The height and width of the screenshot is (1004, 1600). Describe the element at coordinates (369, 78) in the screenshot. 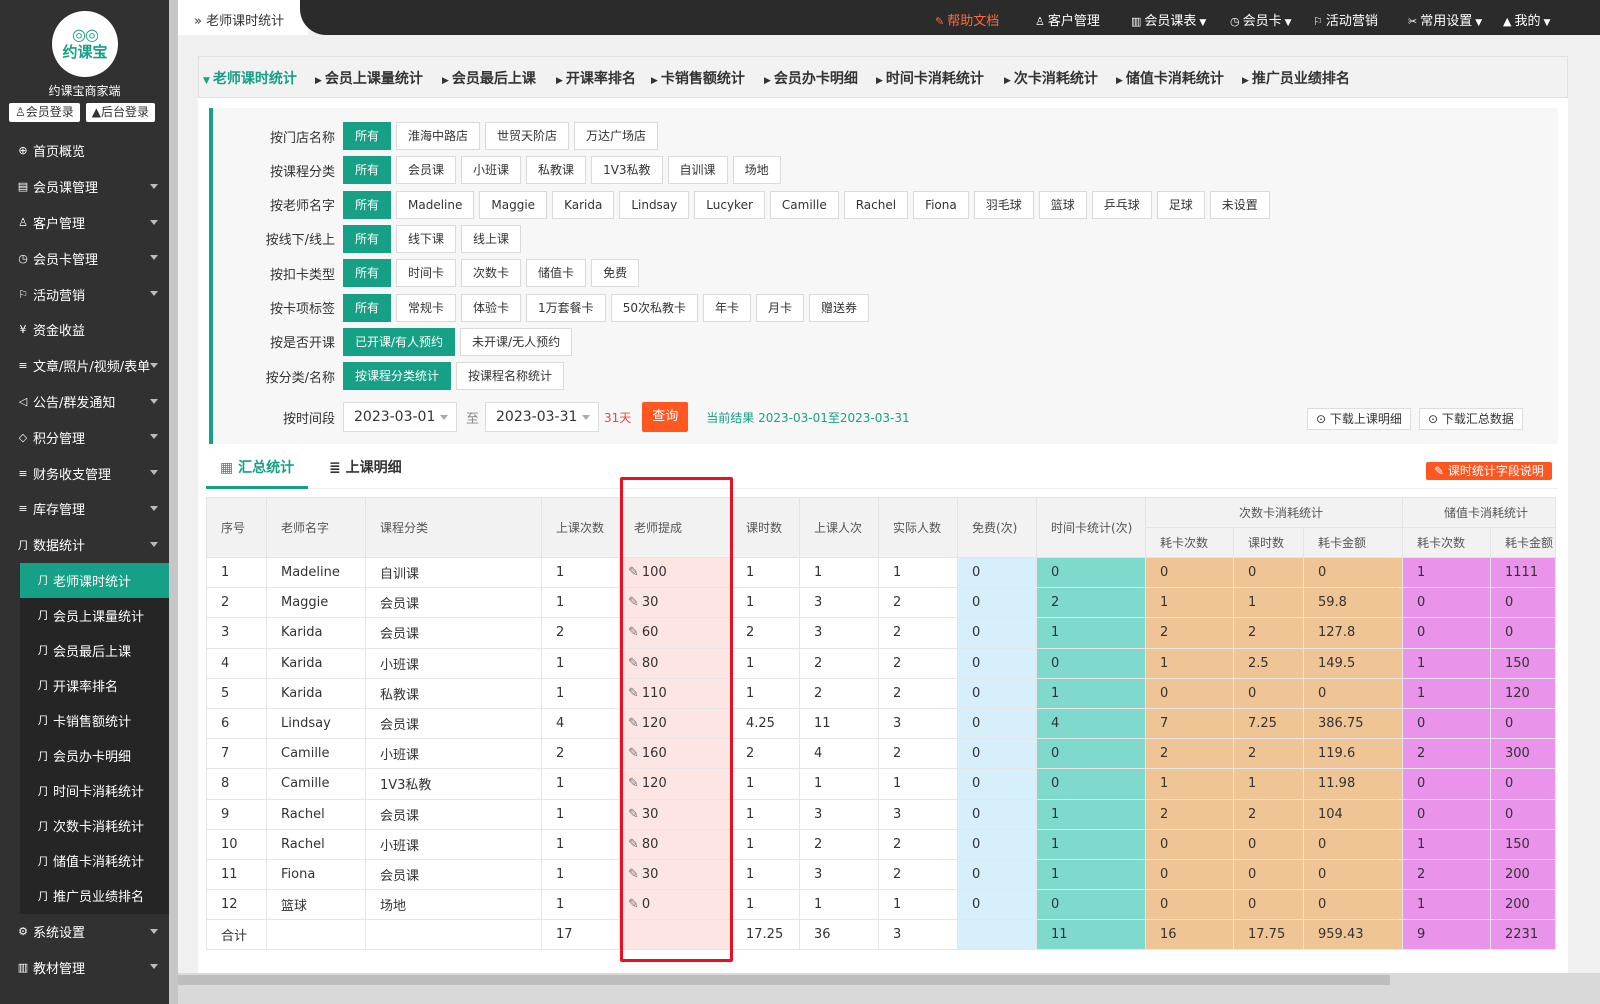

I see `report-tab: ▶ 会员上课量统计` at that location.